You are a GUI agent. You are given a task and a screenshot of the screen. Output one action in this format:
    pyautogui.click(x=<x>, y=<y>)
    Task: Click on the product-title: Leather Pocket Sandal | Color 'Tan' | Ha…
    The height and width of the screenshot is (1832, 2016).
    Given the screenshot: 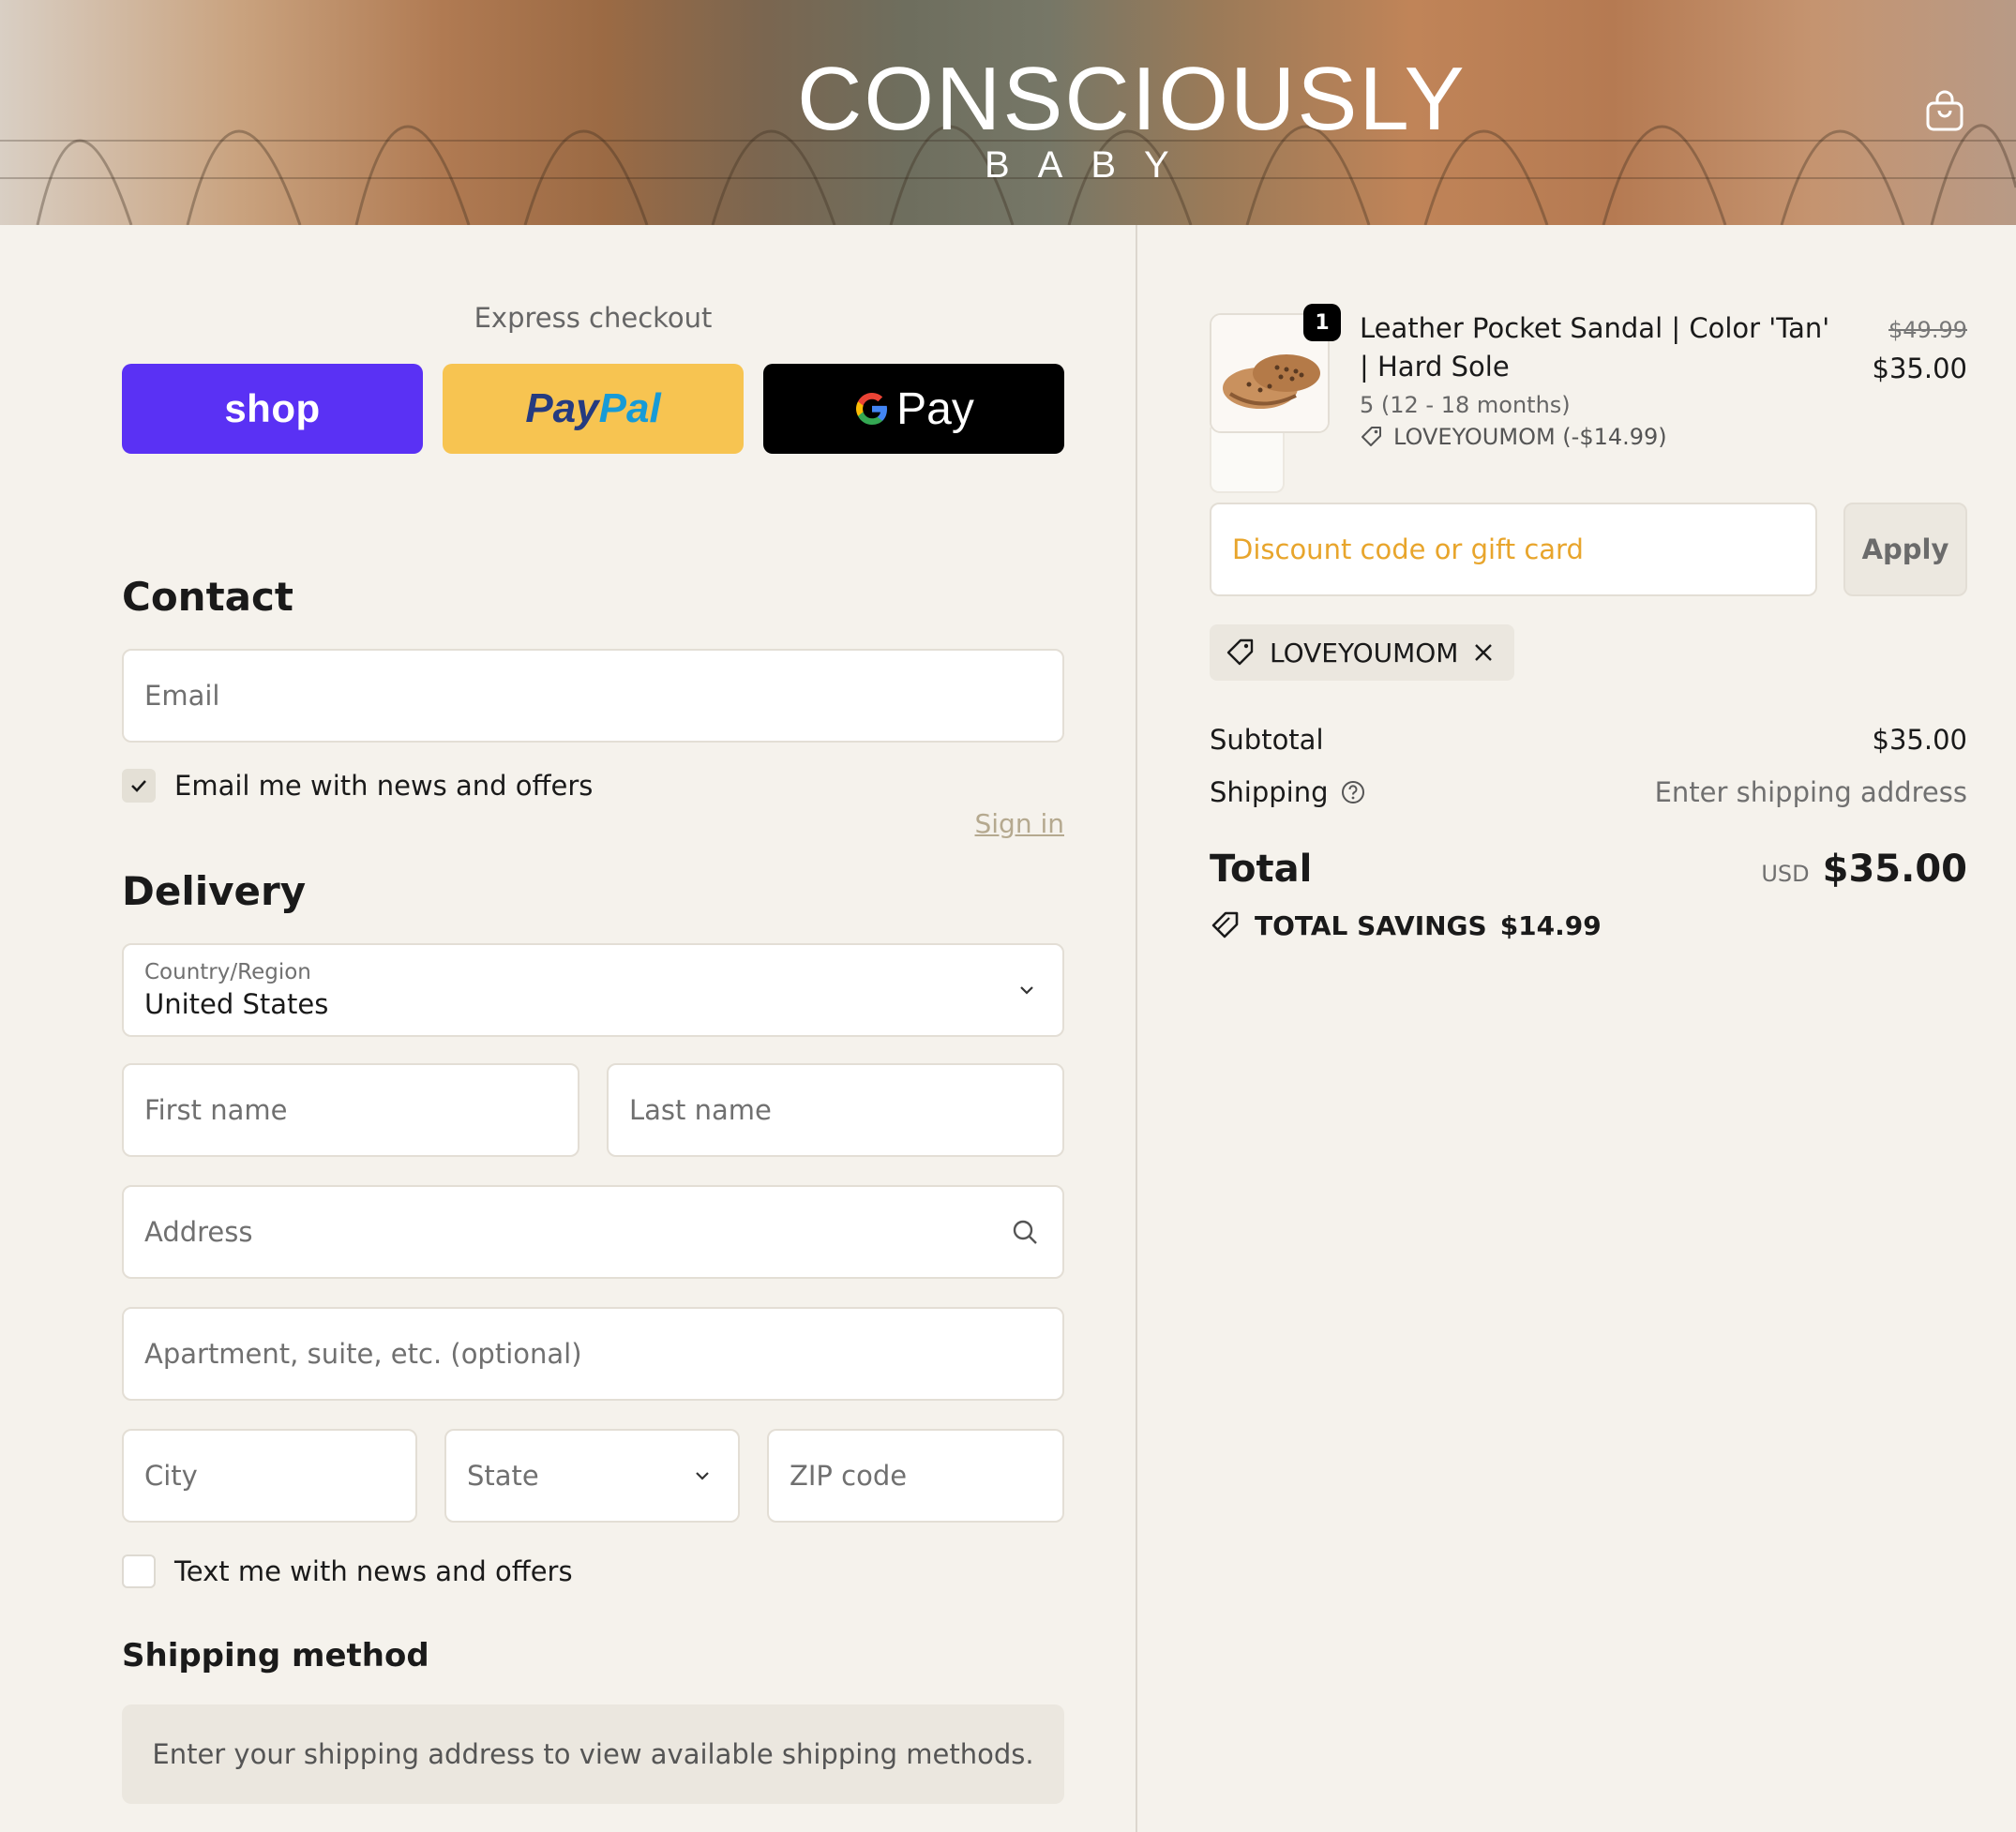 What is the action you would take?
    pyautogui.click(x=1595, y=347)
    